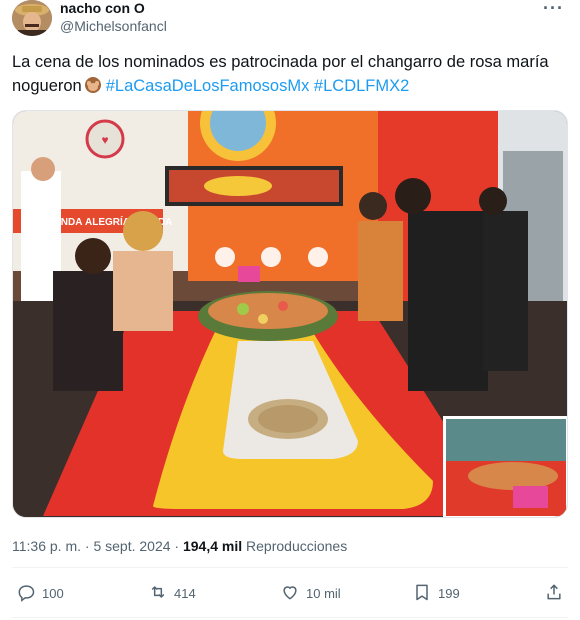 Image resolution: width=580 pixels, height=620 pixels. I want to click on tweet-actions: 100 414 10 mil 199, so click(290, 595).